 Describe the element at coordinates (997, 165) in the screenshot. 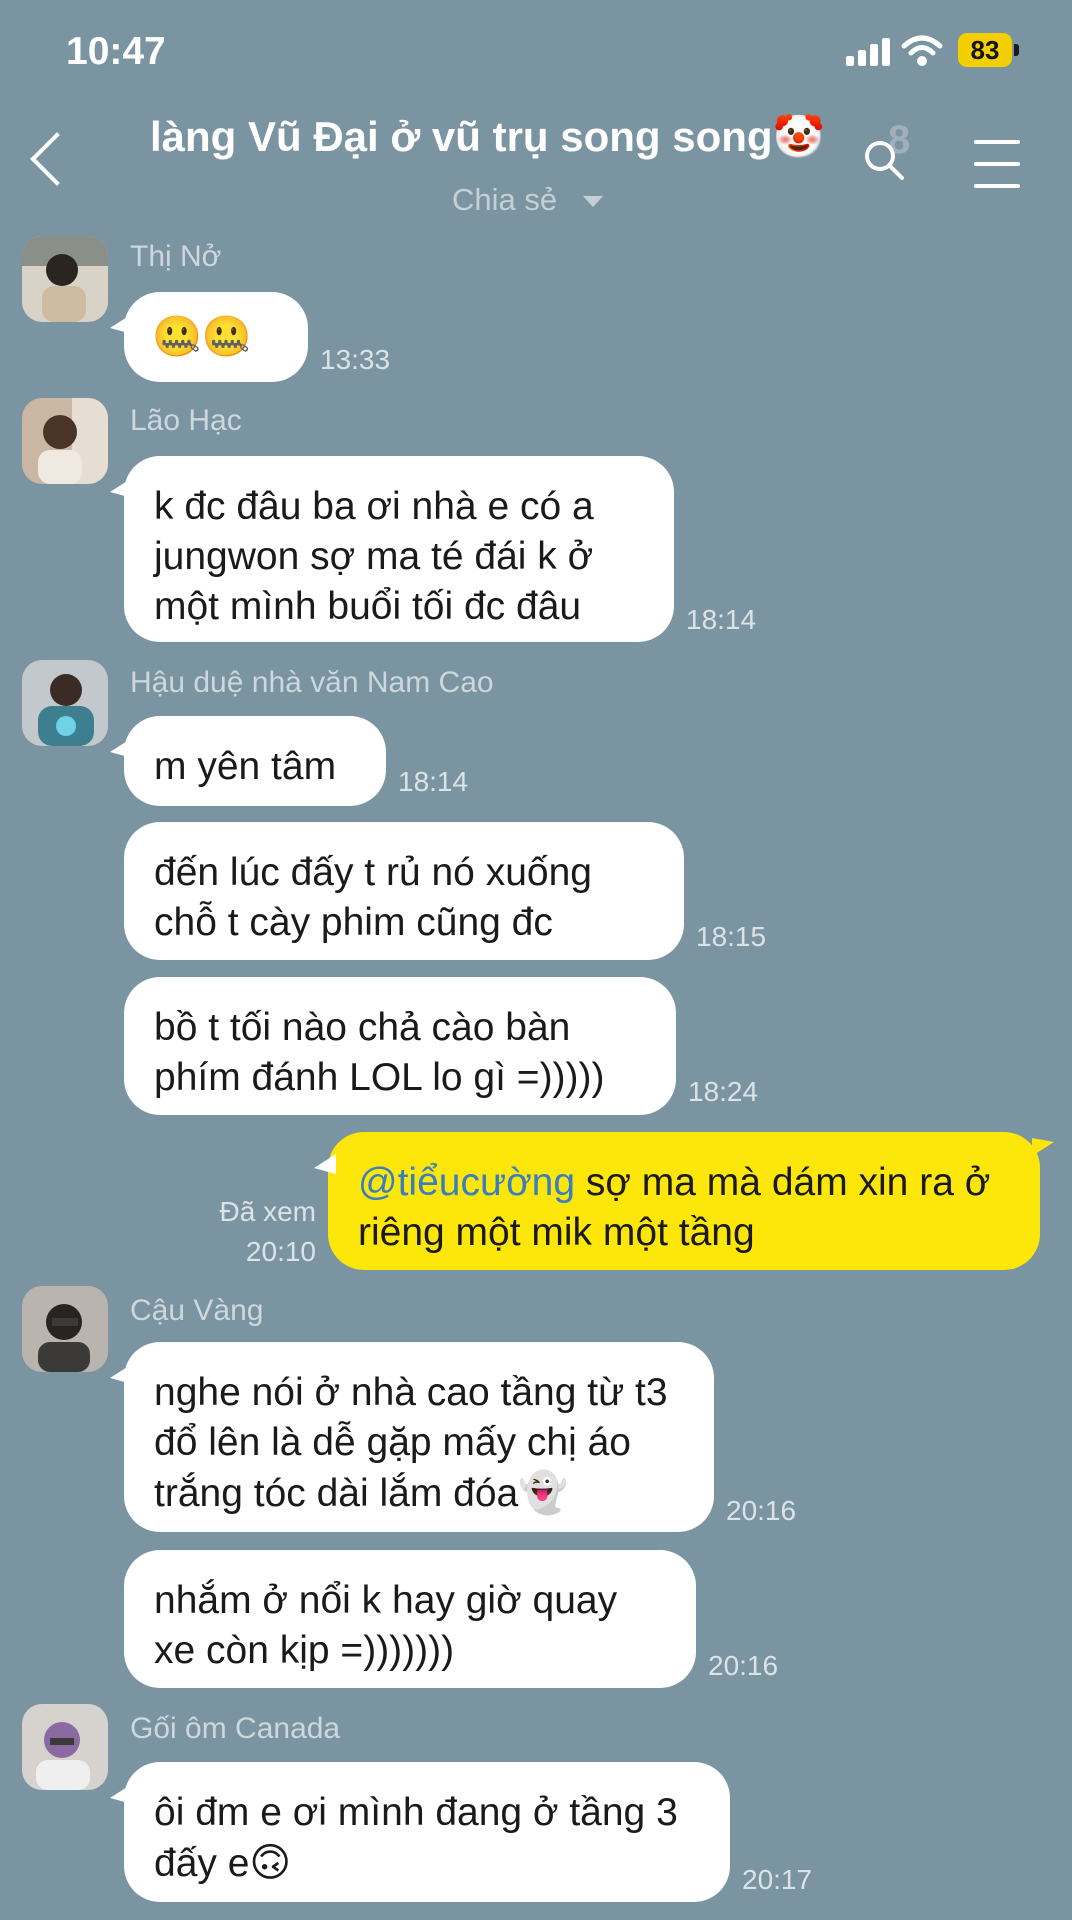

I see `menu-icon` at that location.